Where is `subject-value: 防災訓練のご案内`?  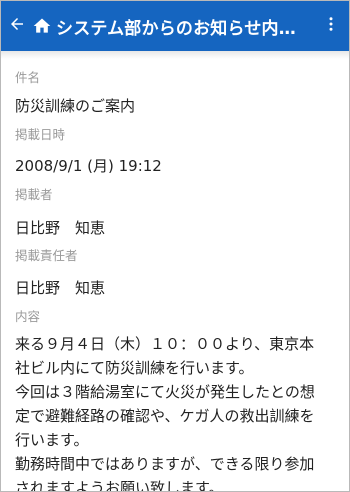
subject-value: 防災訓練のご案内 is located at coordinates (75, 106).